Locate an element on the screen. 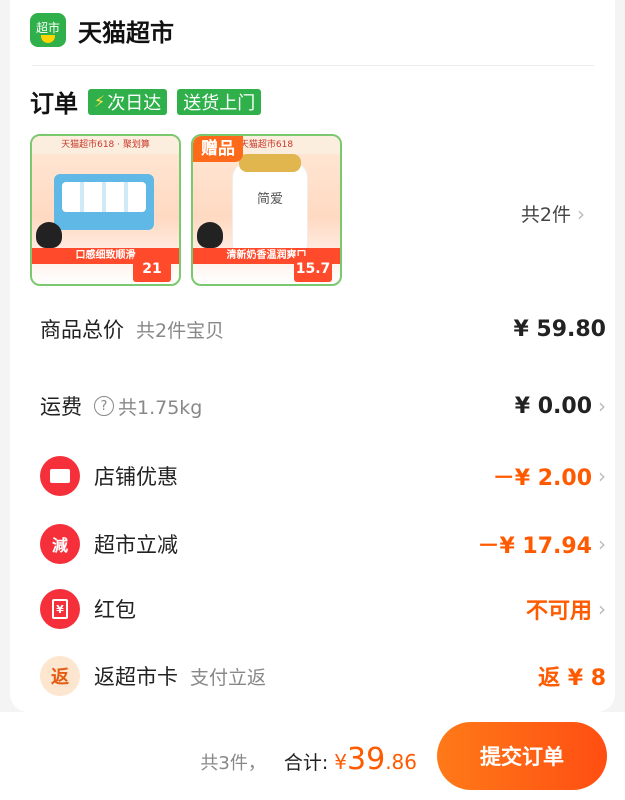 This screenshot has height=800, width=625. red-packet-label: 红包 is located at coordinates (115, 610).